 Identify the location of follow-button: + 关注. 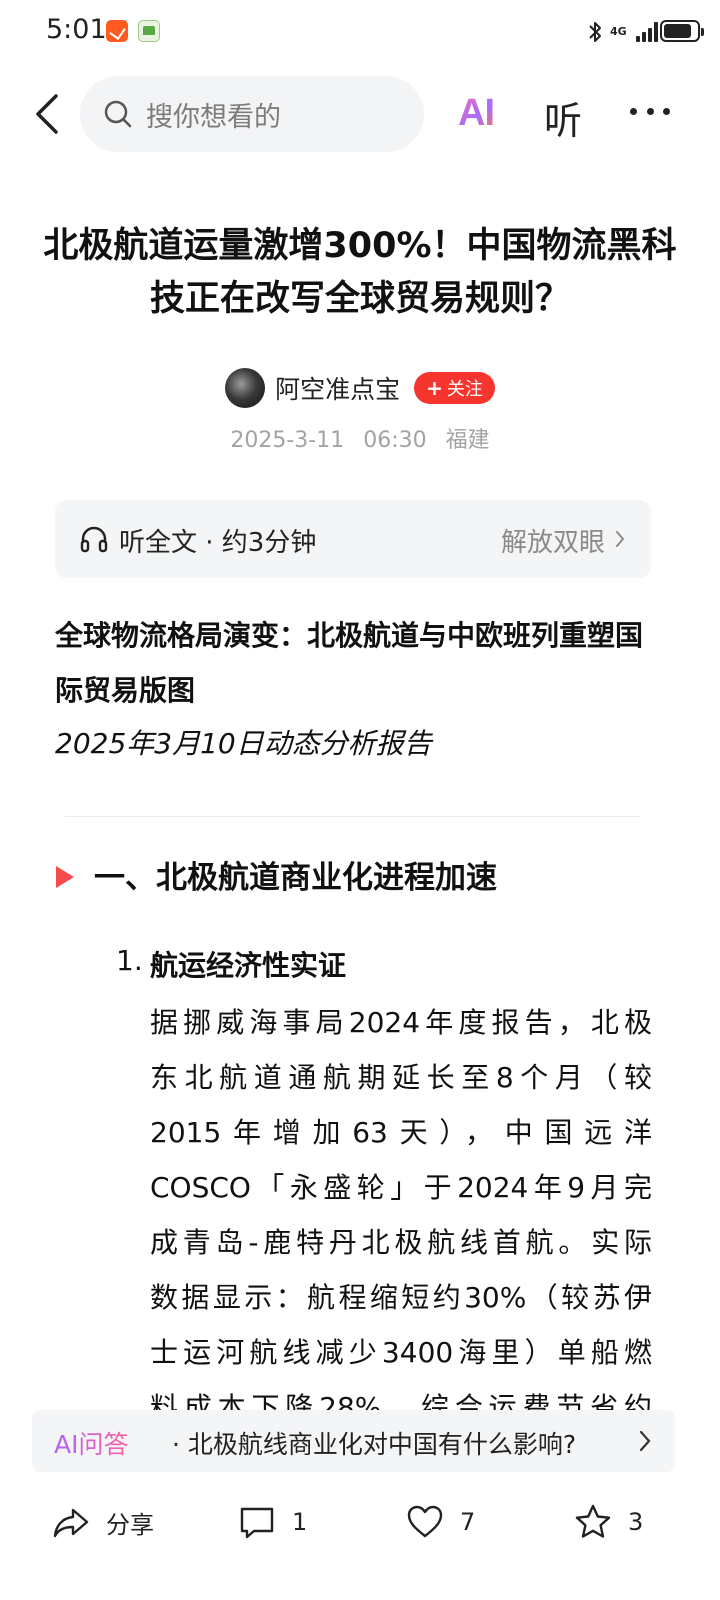
(454, 388).